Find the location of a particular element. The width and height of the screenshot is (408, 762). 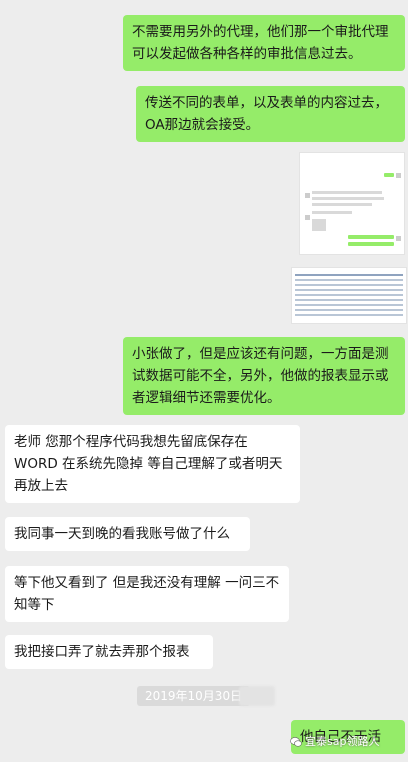

message-received-3: 等下他又看到了 但是我还没有理解 一问三不知等下 is located at coordinates (147, 594).